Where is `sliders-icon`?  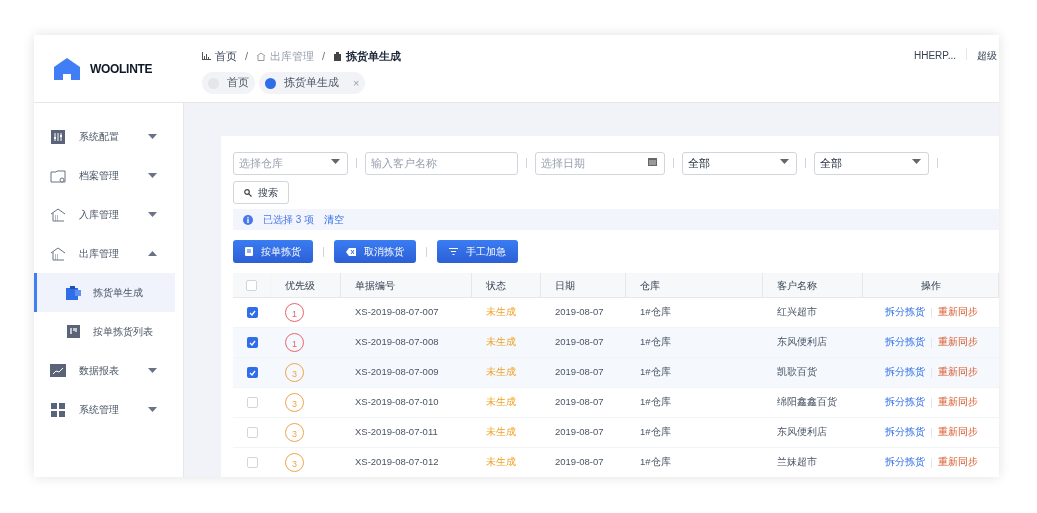 sliders-icon is located at coordinates (58, 136).